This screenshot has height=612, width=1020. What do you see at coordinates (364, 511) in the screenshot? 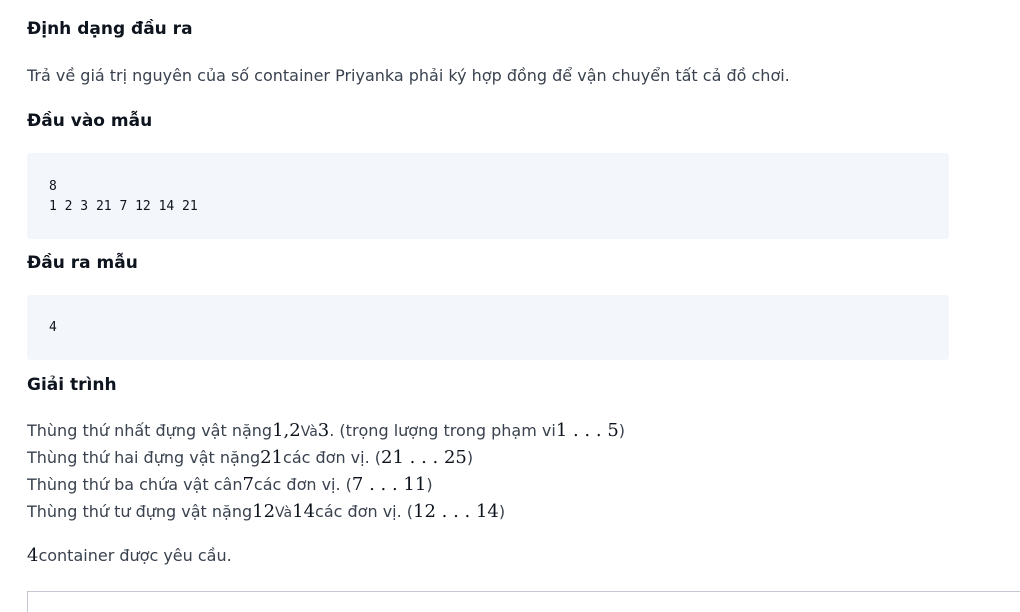
I see `explanation-line-4-text-3: các đơn vị. (` at bounding box center [364, 511].